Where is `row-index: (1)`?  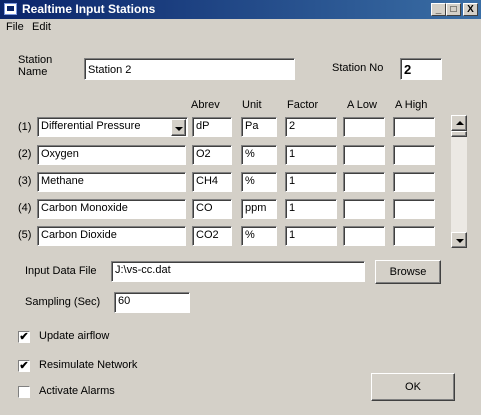
row-index: (1) is located at coordinates (25, 127).